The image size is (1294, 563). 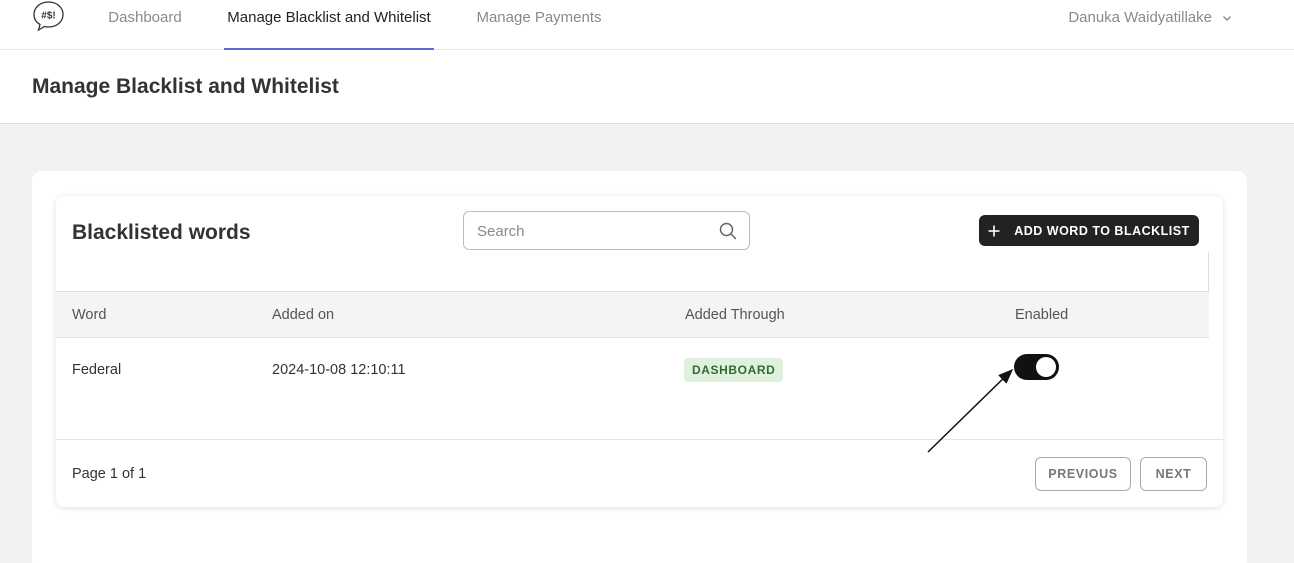 I want to click on nav-tab-blacklist-whitelist: Manage Blacklist and Whitelist, so click(x=329, y=25).